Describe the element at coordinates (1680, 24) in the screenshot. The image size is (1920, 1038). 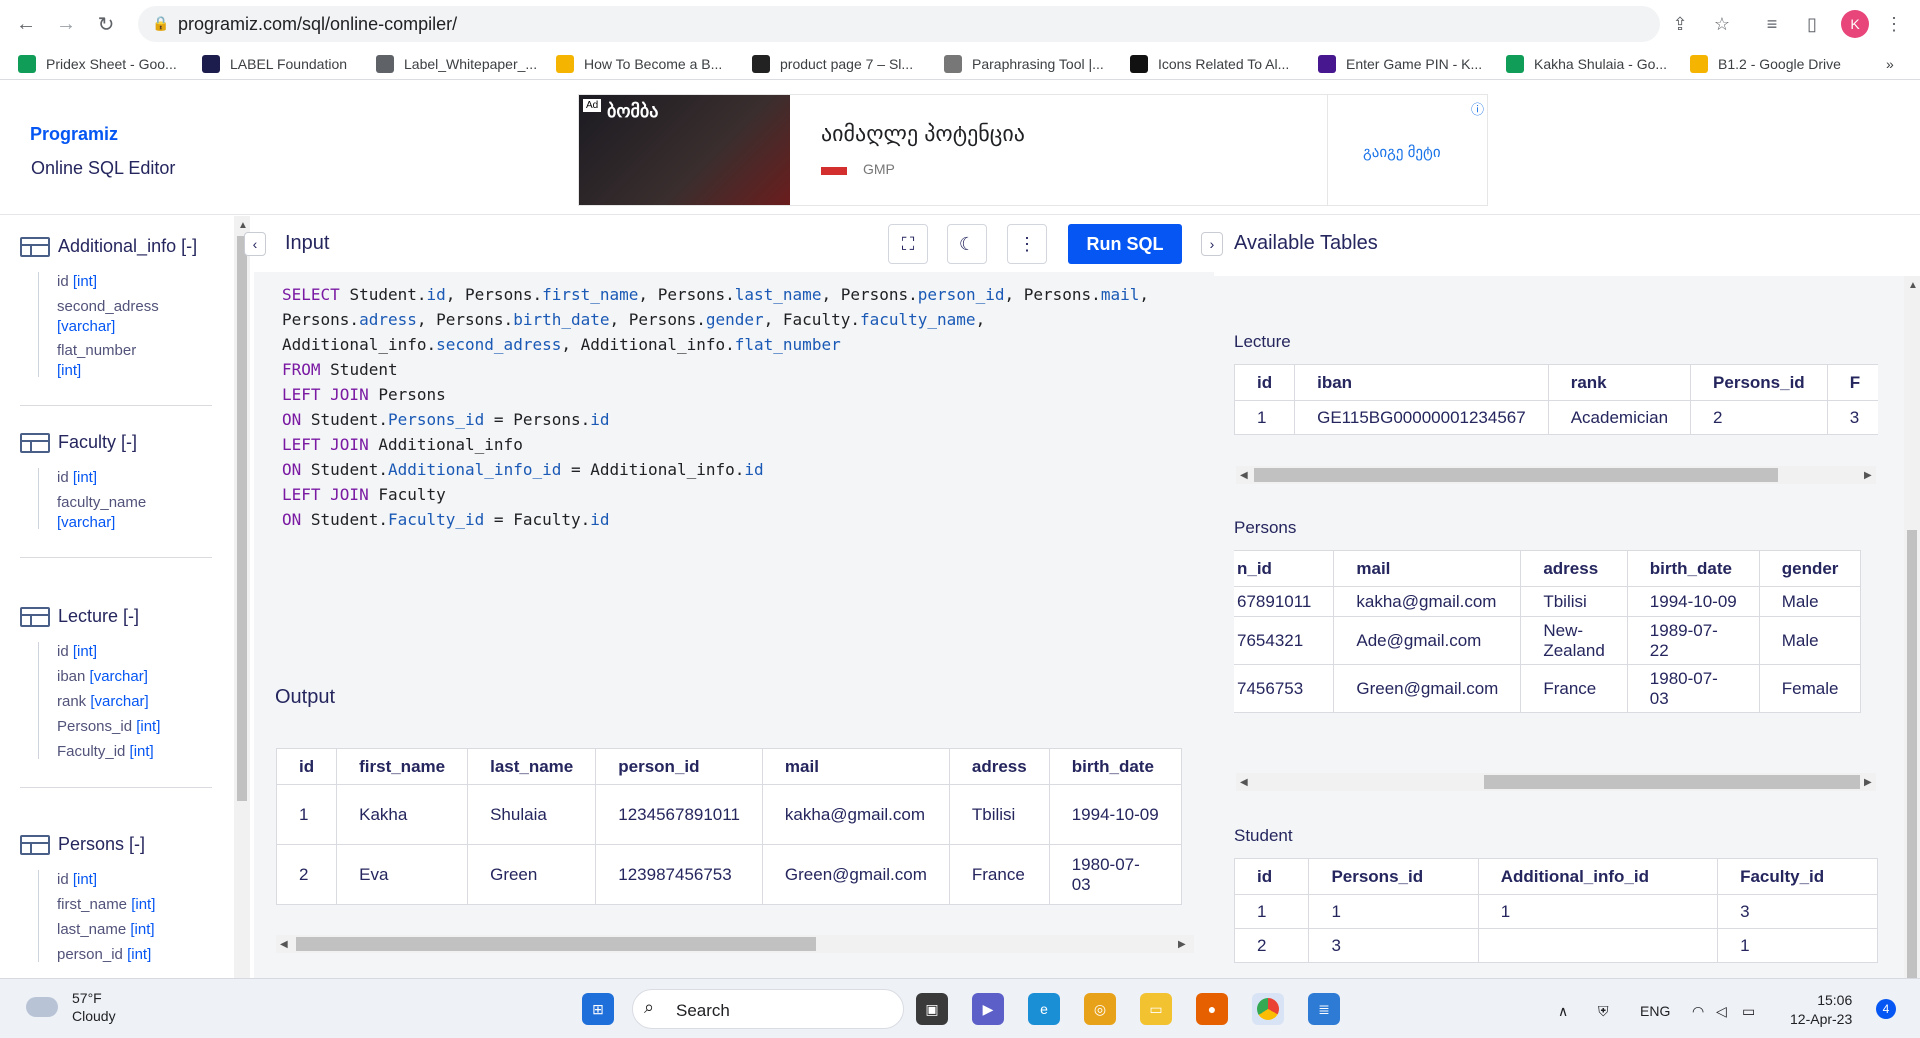
I see `share-icon: ⇪` at that location.